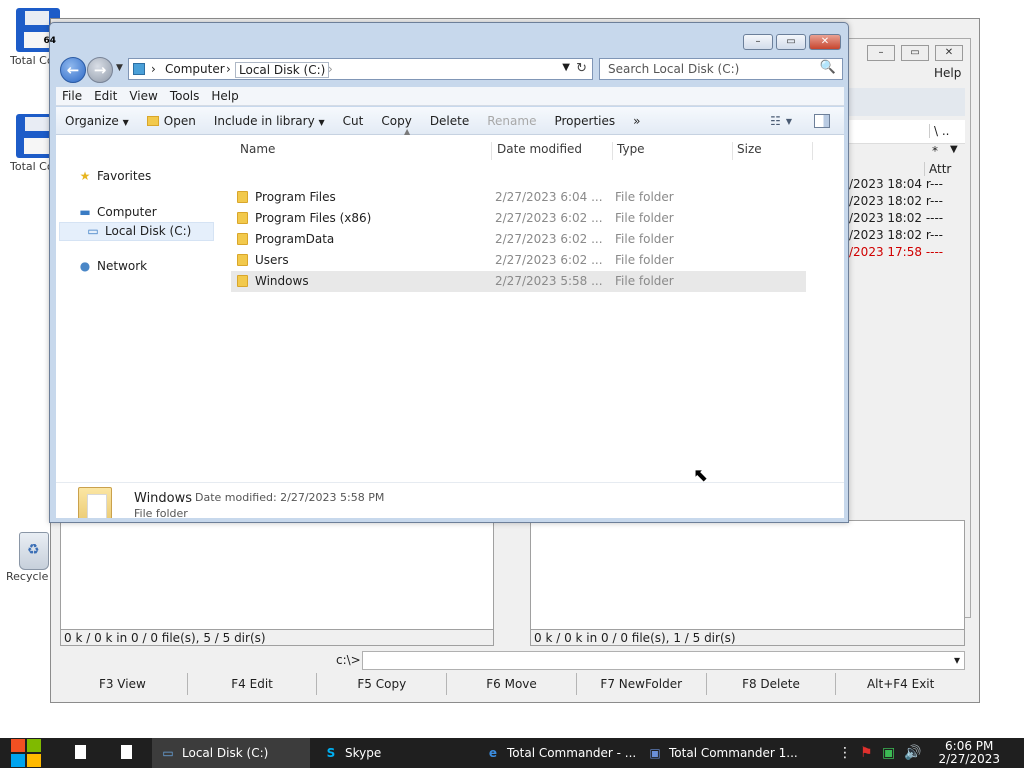 The image size is (1024, 768). What do you see at coordinates (773, 151) in the screenshot?
I see `column-size: Size` at bounding box center [773, 151].